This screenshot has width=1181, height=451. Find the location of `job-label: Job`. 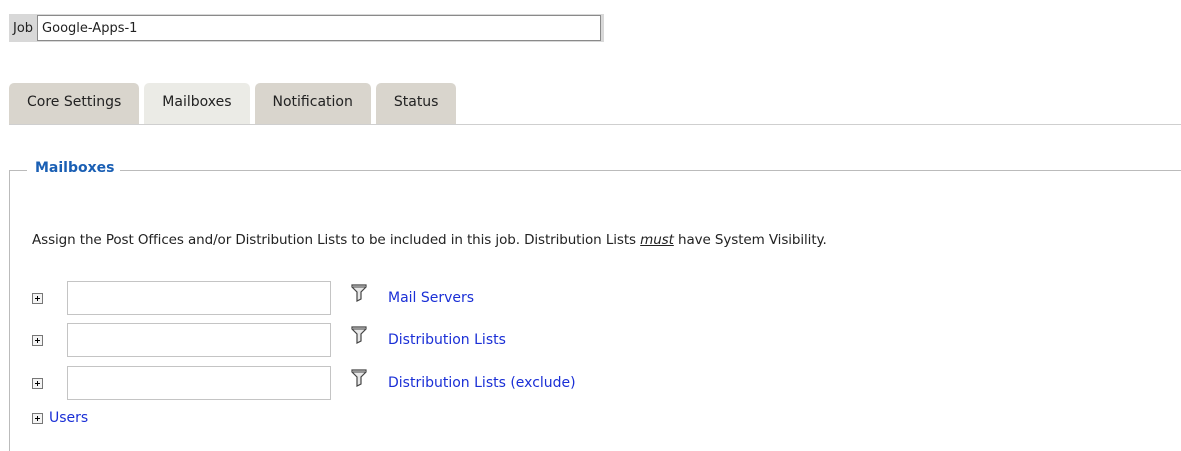

job-label: Job is located at coordinates (23, 28).